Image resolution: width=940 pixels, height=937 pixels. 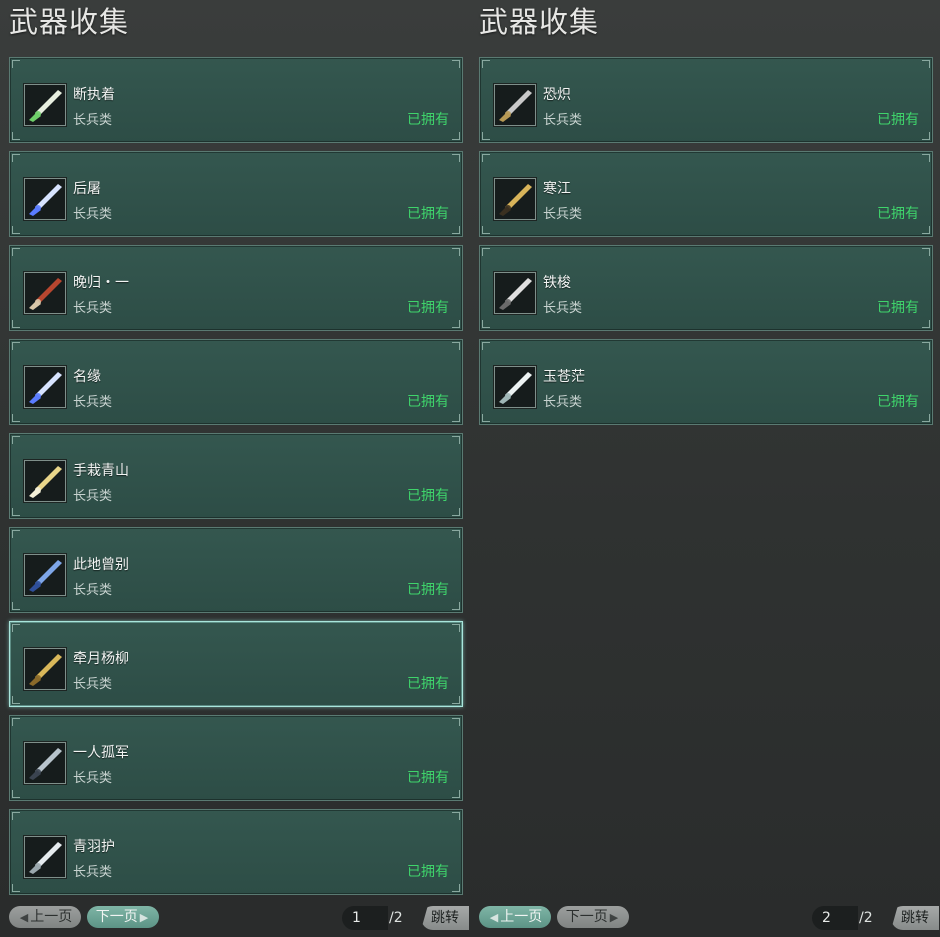 I want to click on golden-spear-icon, so click(x=45, y=481).